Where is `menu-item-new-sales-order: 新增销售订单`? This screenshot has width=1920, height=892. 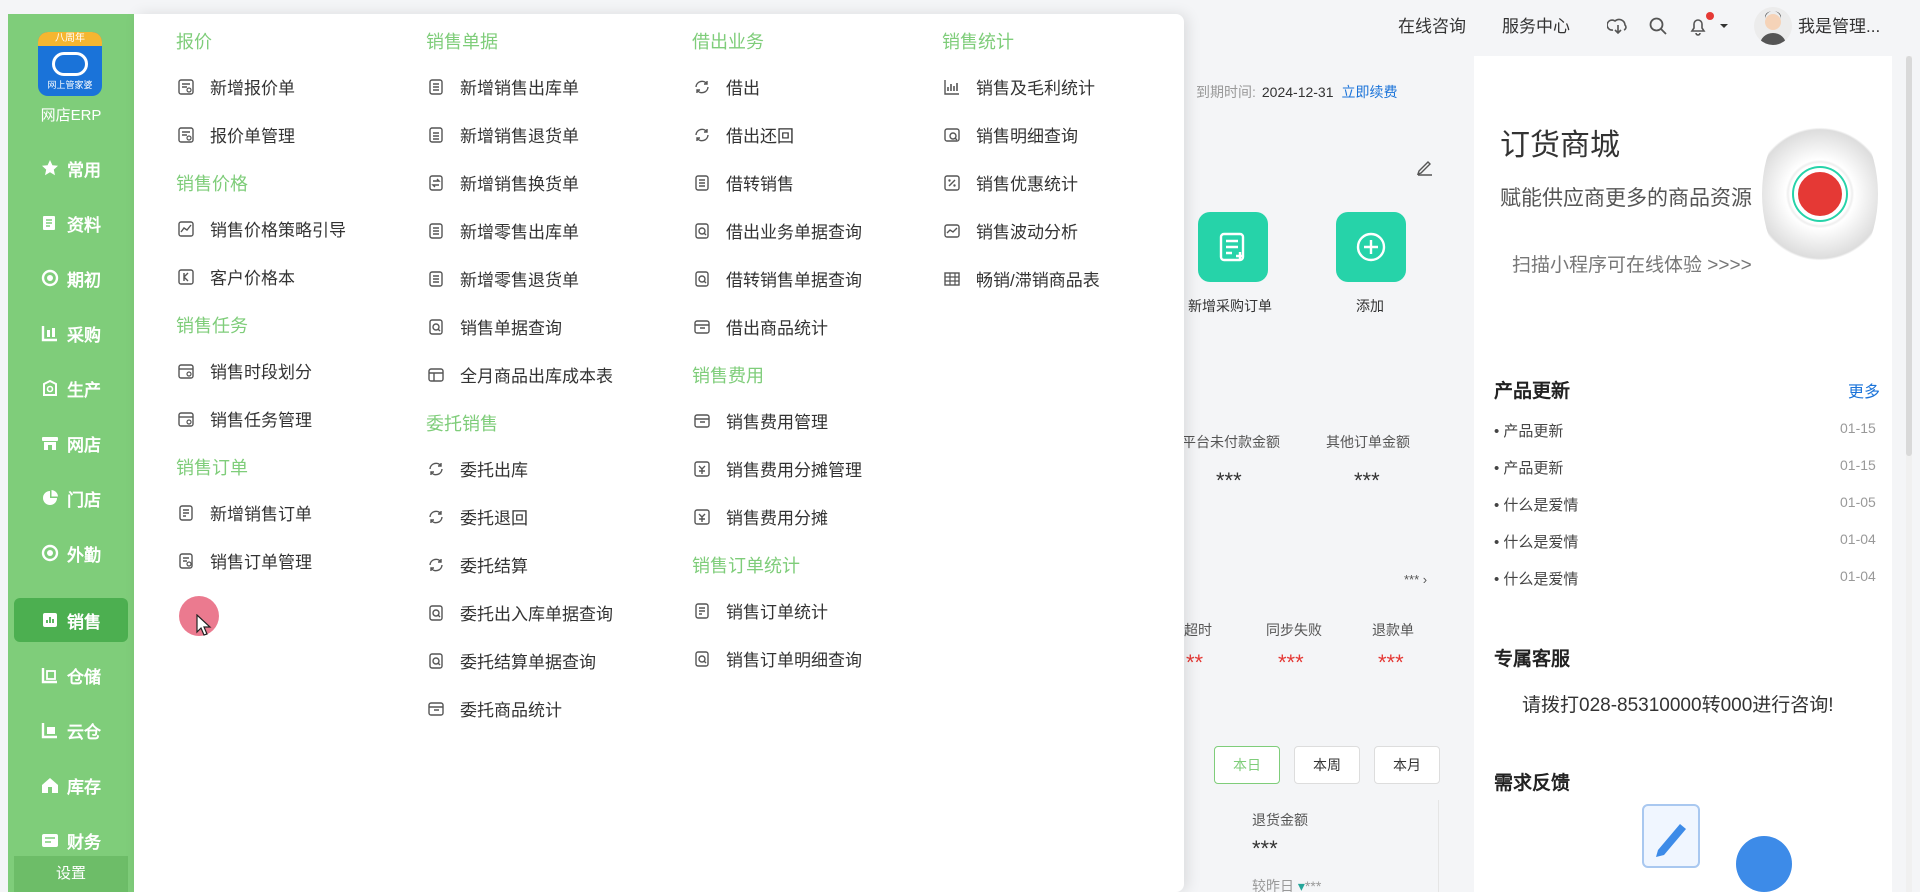 menu-item-new-sales-order: 新增销售订单 is located at coordinates (244, 512).